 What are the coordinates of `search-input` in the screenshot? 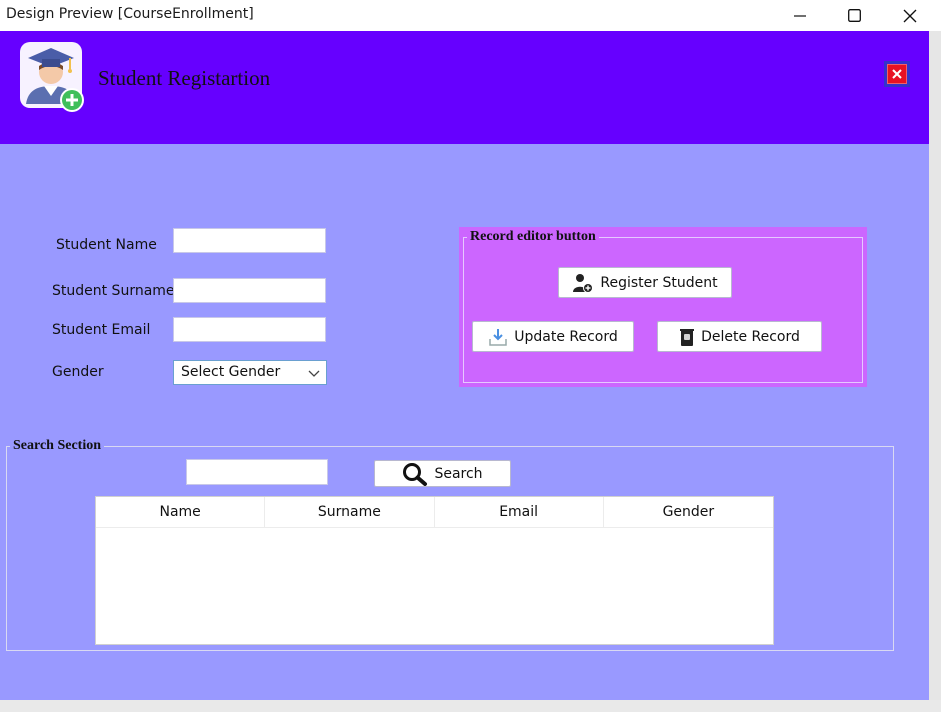 It's located at (257, 472).